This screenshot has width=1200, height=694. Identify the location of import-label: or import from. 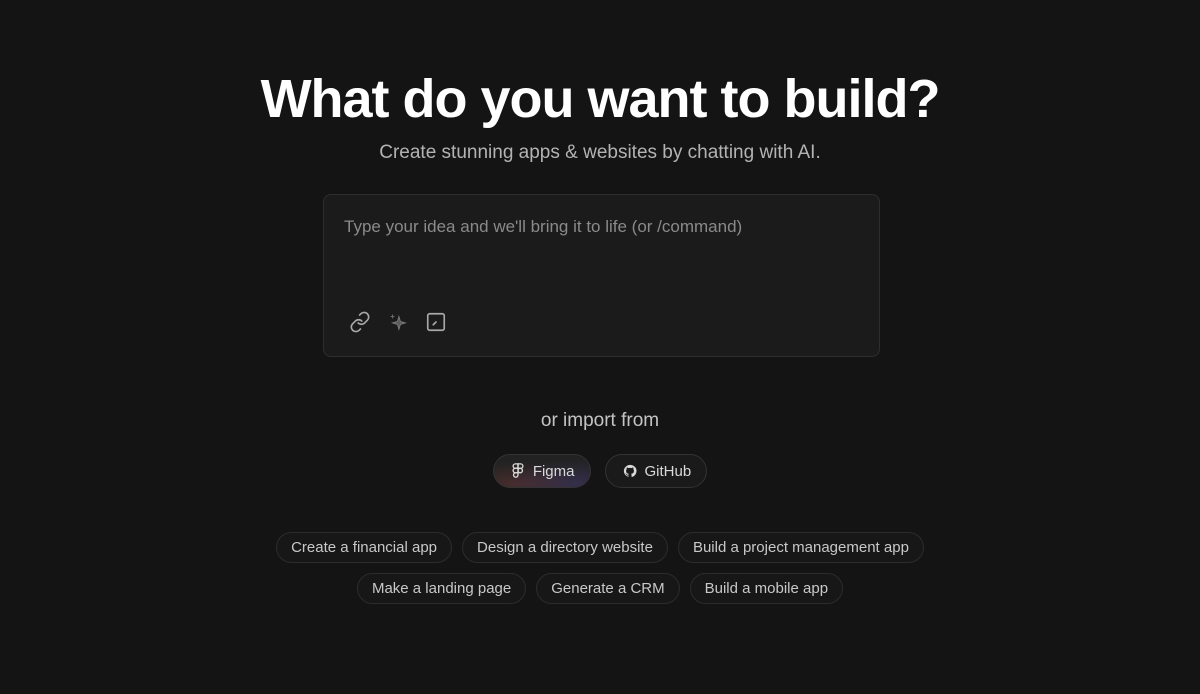
(600, 420).